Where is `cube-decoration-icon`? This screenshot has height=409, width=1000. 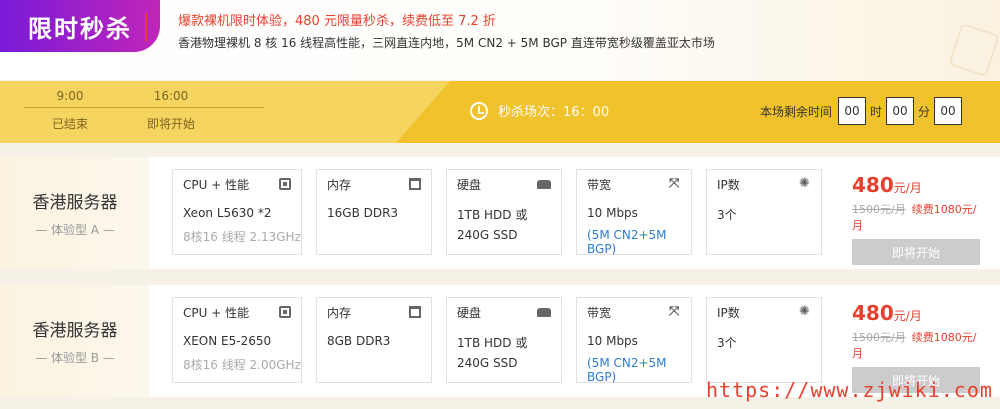 cube-decoration-icon is located at coordinates (974, 50).